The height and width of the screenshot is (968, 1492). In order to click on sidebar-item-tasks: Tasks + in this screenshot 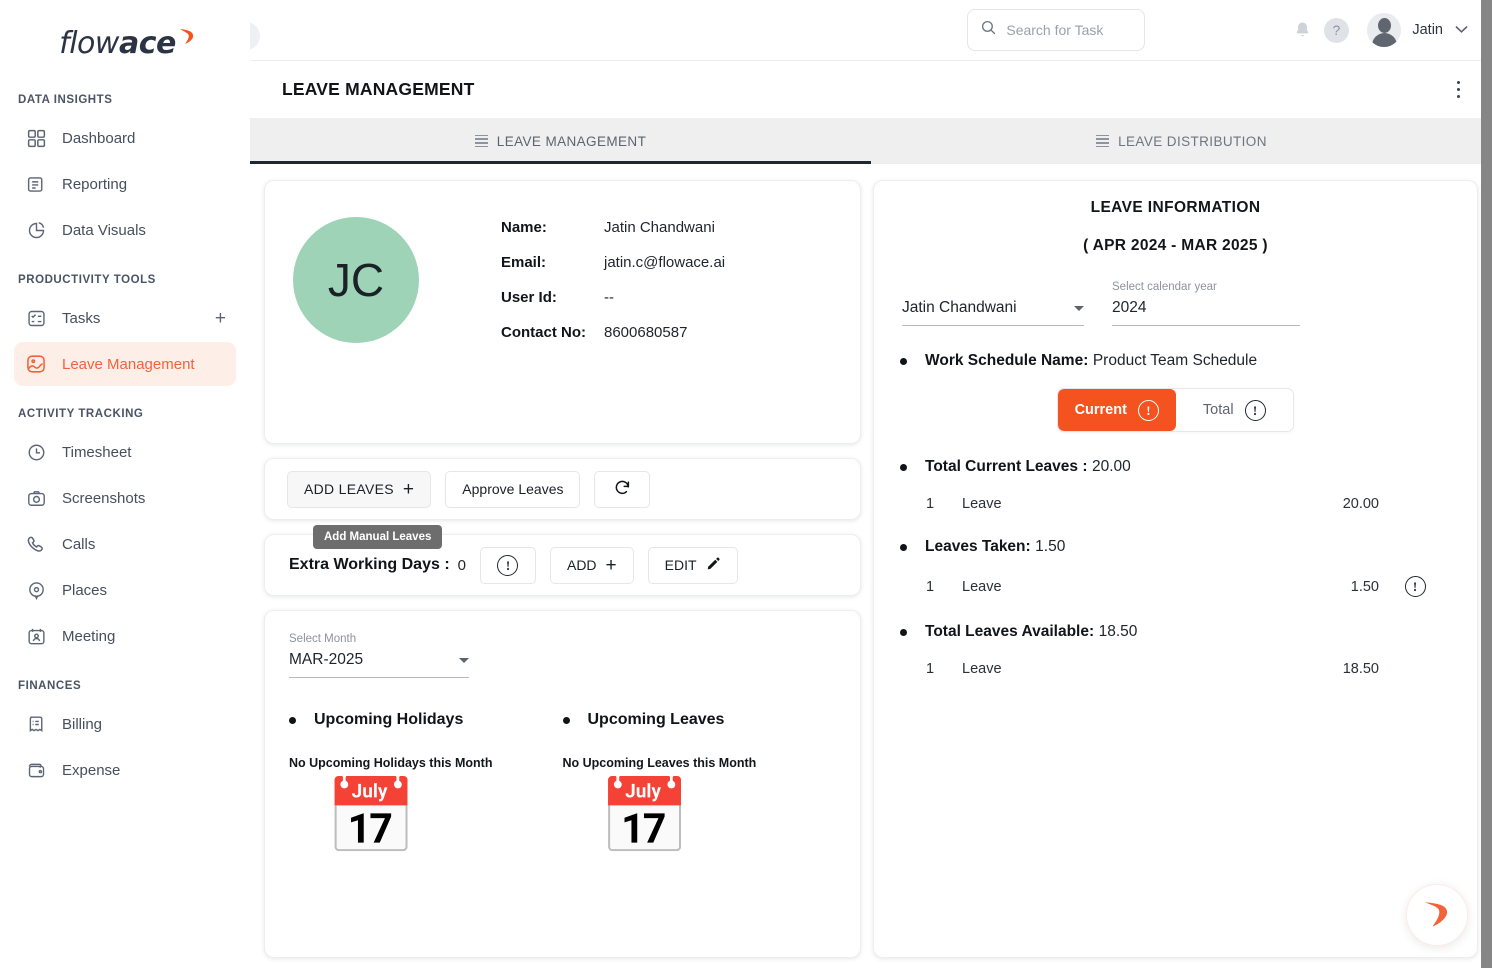, I will do `click(125, 318)`.